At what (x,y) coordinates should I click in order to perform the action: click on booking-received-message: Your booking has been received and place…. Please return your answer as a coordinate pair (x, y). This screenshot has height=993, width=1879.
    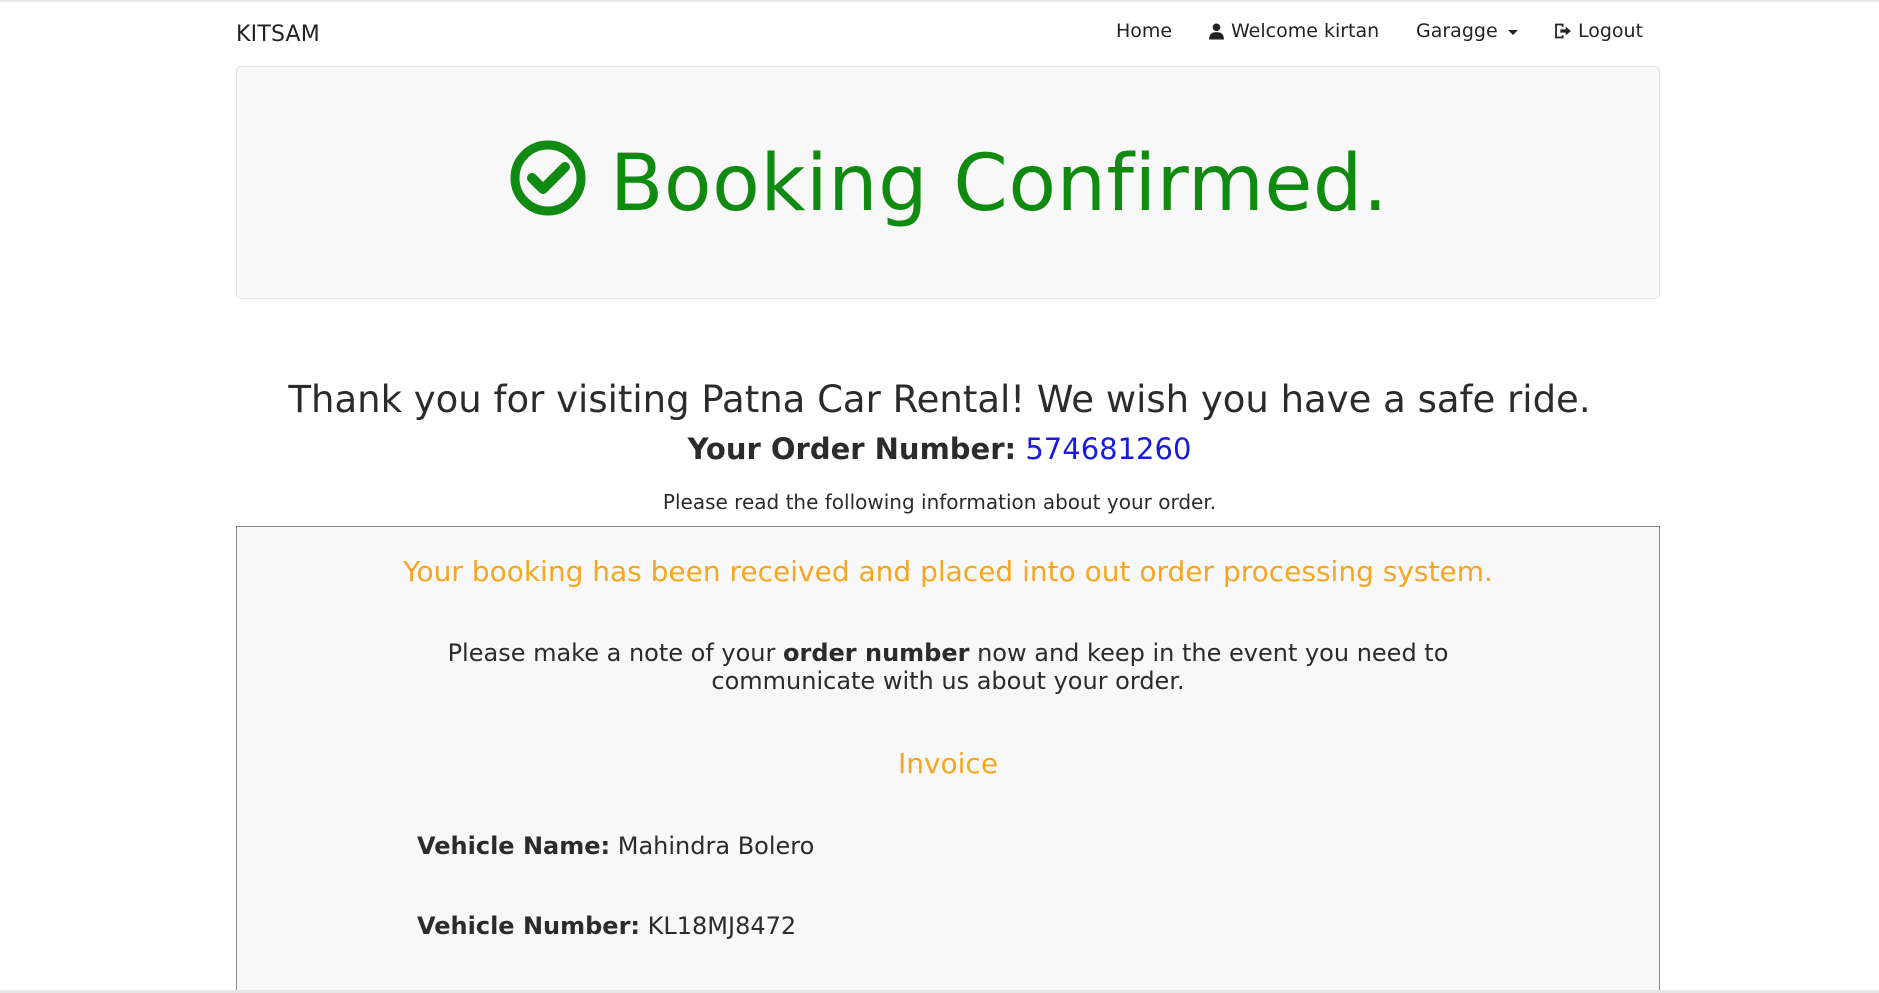
    Looking at the image, I should click on (948, 571).